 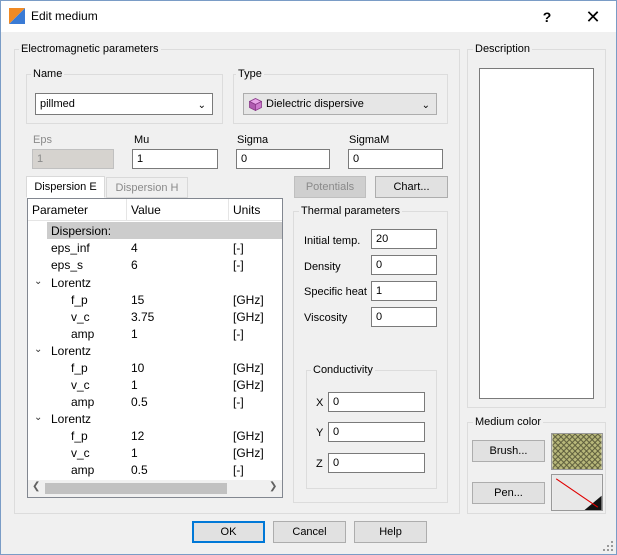 I want to click on cancel-button: Cancel, so click(x=309, y=532).